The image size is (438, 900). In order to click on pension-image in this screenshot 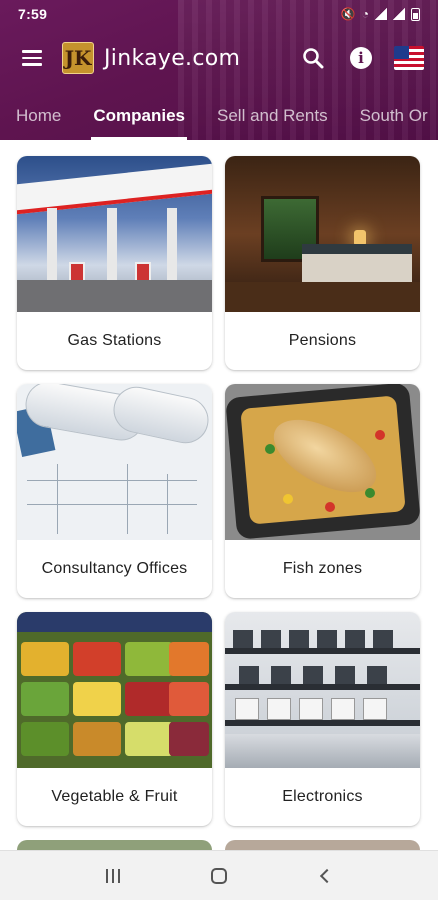, I will do `click(322, 234)`.